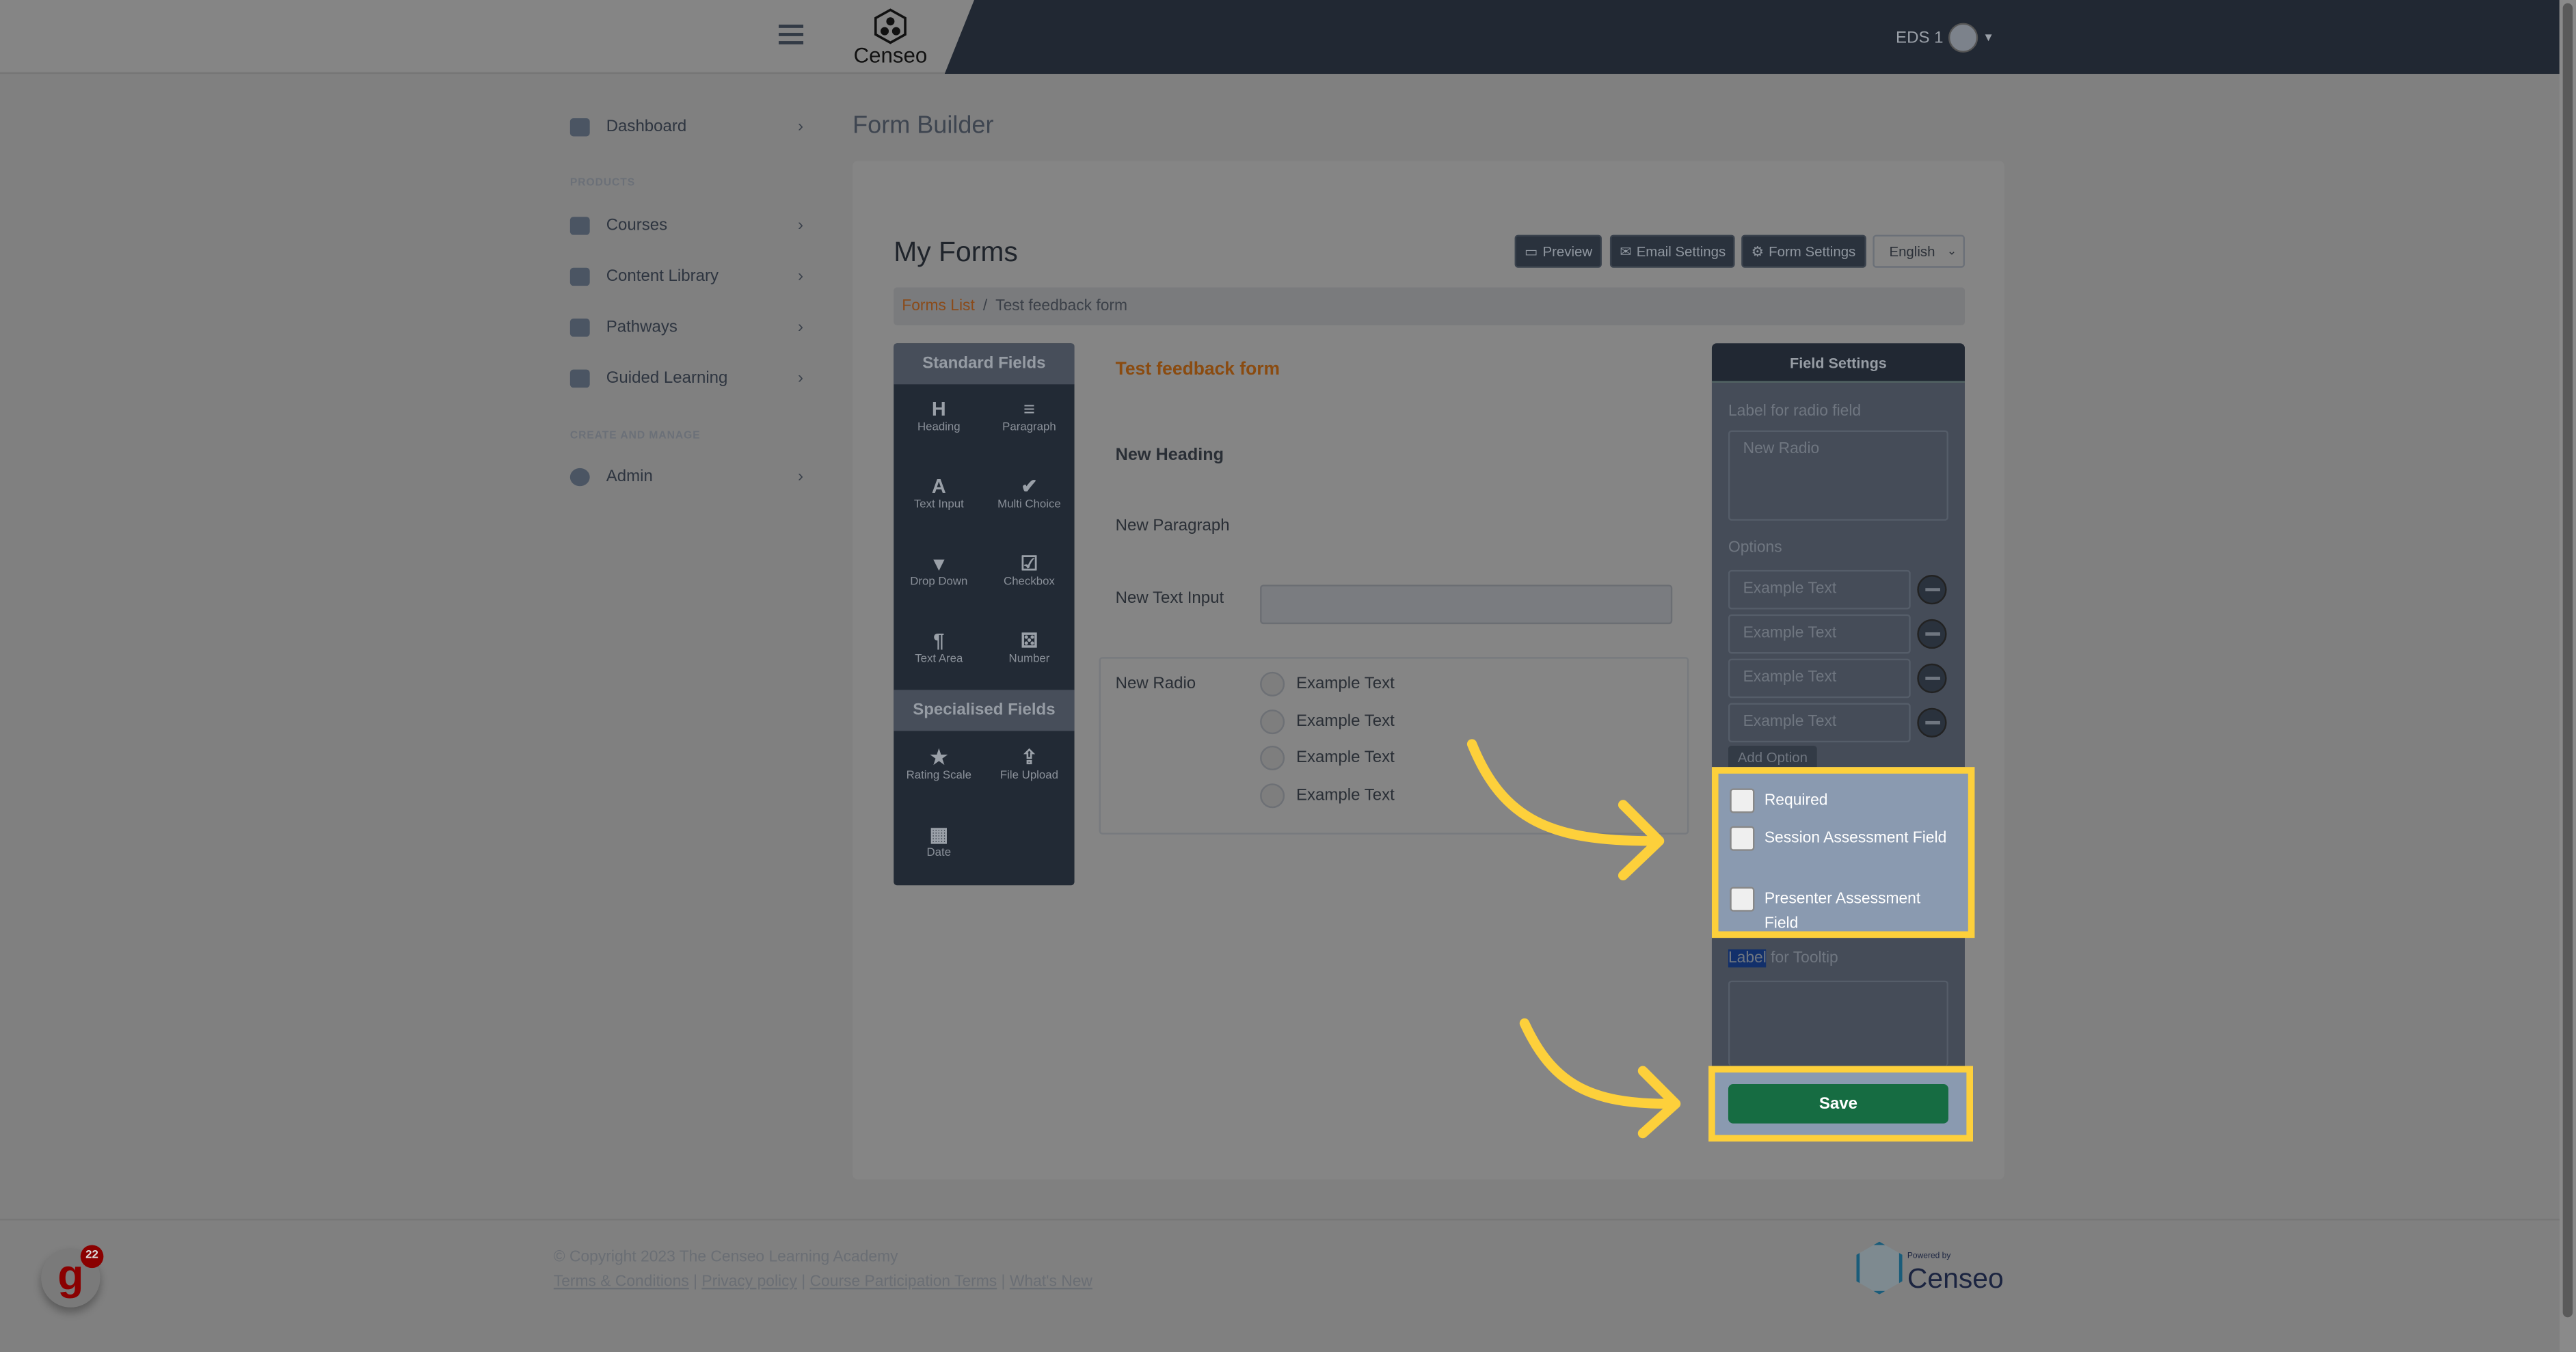 The width and height of the screenshot is (2576, 1352). Describe the element at coordinates (1742, 800) in the screenshot. I see `checkbox-required` at that location.